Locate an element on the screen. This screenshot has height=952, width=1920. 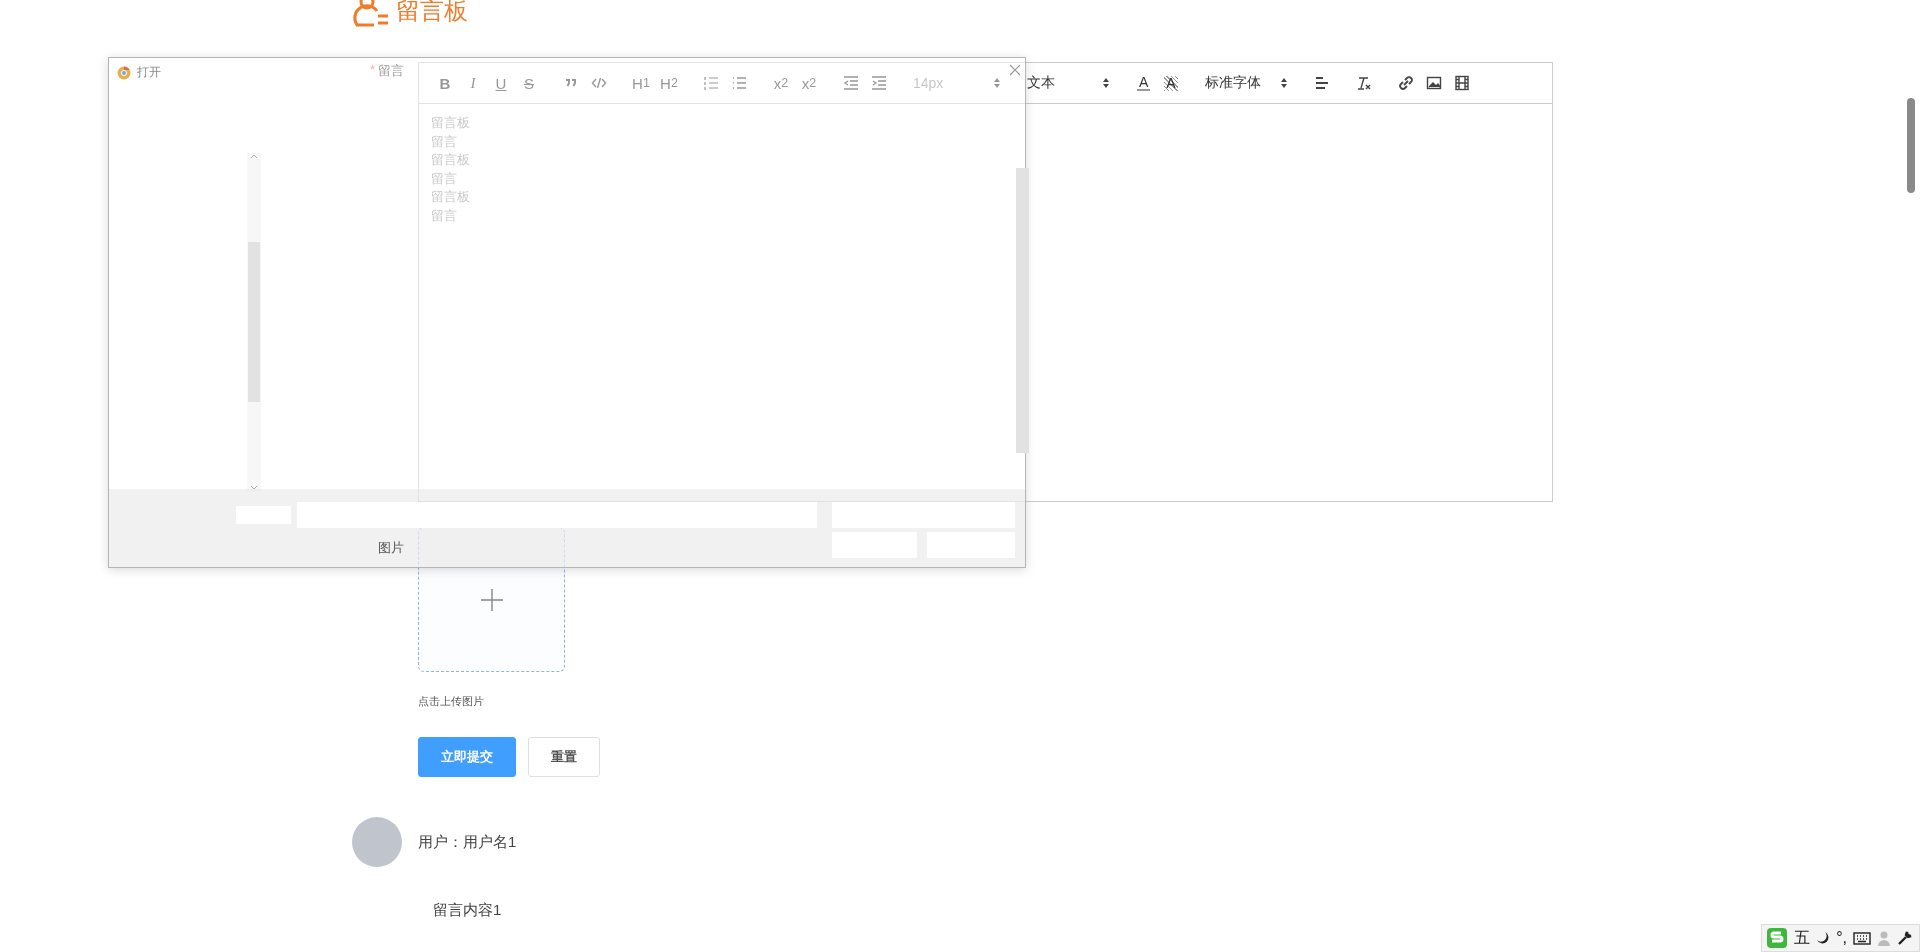
reset-button: 重置 is located at coordinates (564, 757).